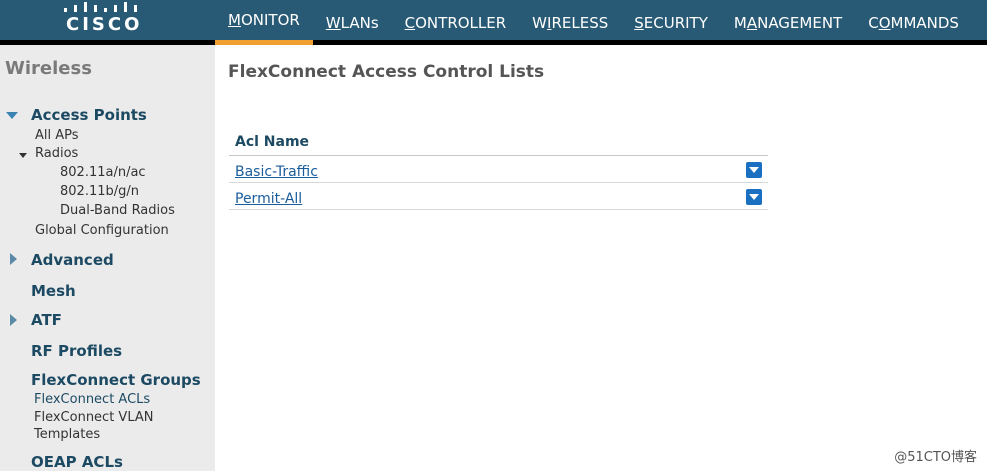 This screenshot has height=471, width=987. Describe the element at coordinates (913, 22) in the screenshot. I see `nav-commands: C O MMANDS` at that location.